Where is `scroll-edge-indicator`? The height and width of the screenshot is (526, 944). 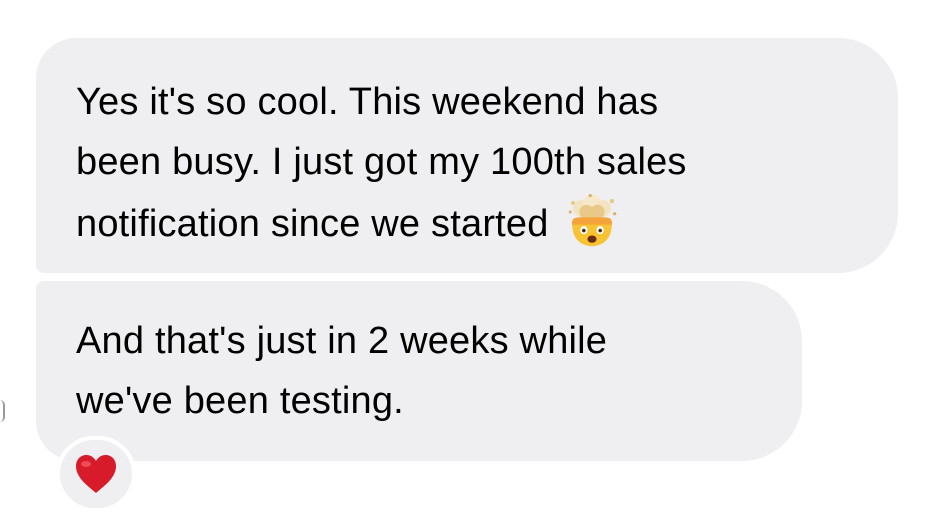 scroll-edge-indicator is located at coordinates (2, 411).